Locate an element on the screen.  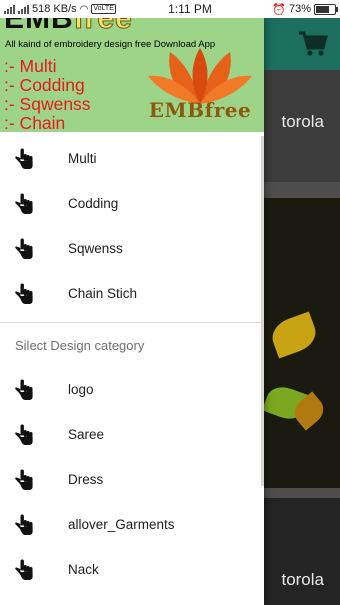
category-item-nack: Nack is located at coordinates (132, 569).